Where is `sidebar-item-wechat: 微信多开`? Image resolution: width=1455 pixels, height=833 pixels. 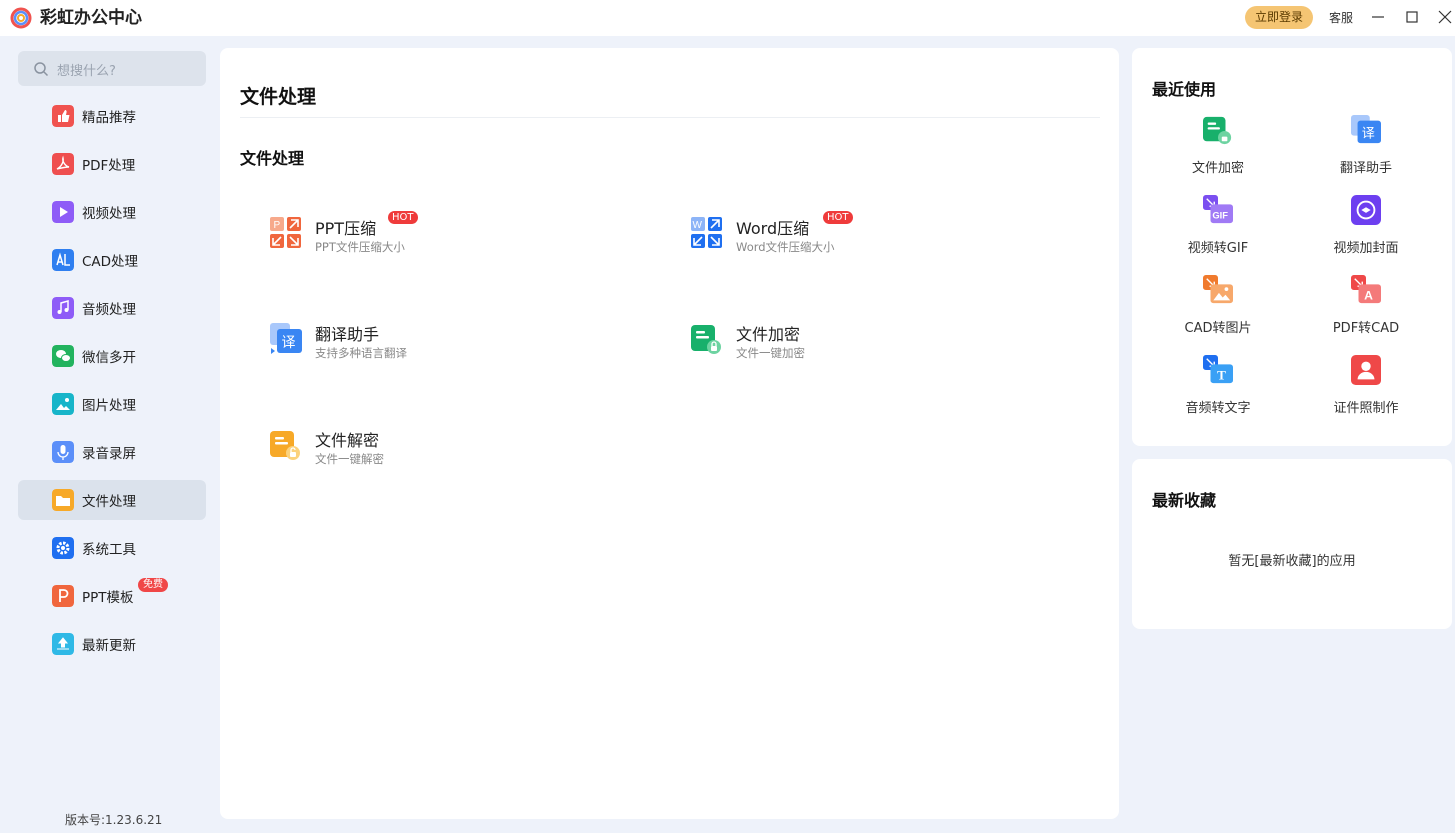 sidebar-item-wechat: 微信多开 is located at coordinates (112, 356).